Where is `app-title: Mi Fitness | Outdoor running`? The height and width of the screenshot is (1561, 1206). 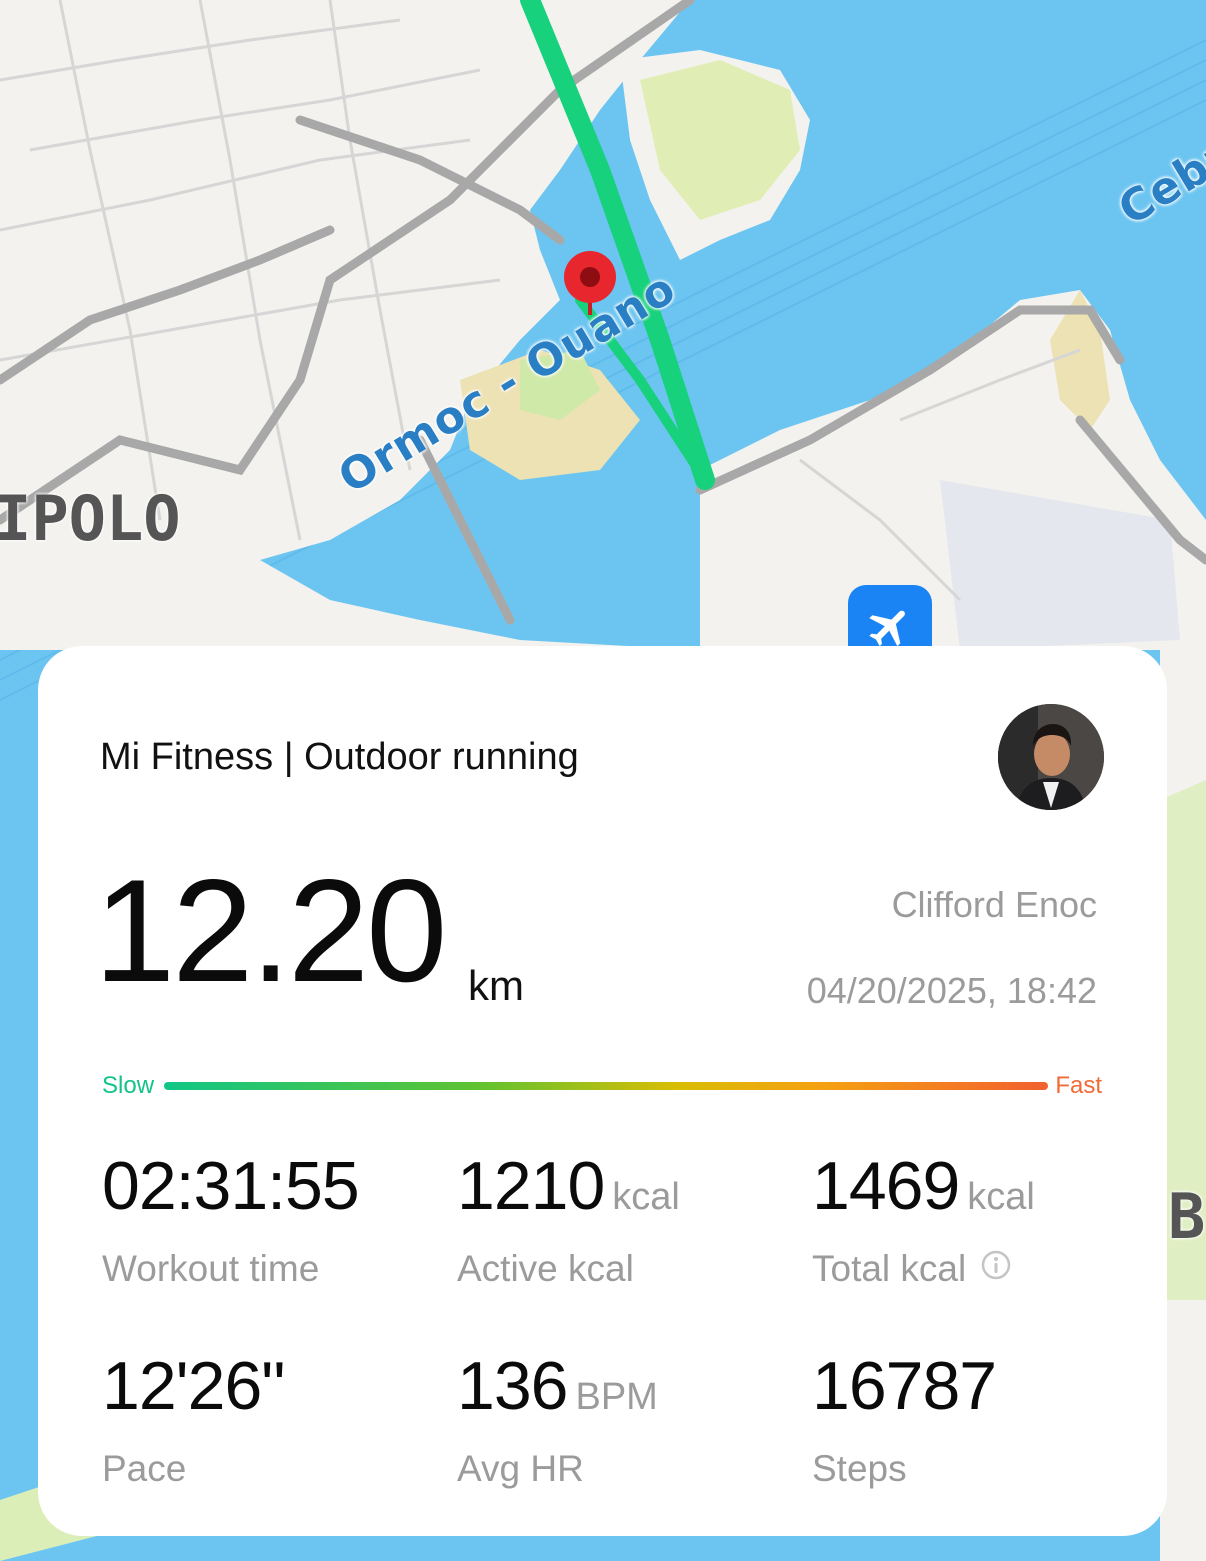 app-title: Mi Fitness | Outdoor running is located at coordinates (339, 757).